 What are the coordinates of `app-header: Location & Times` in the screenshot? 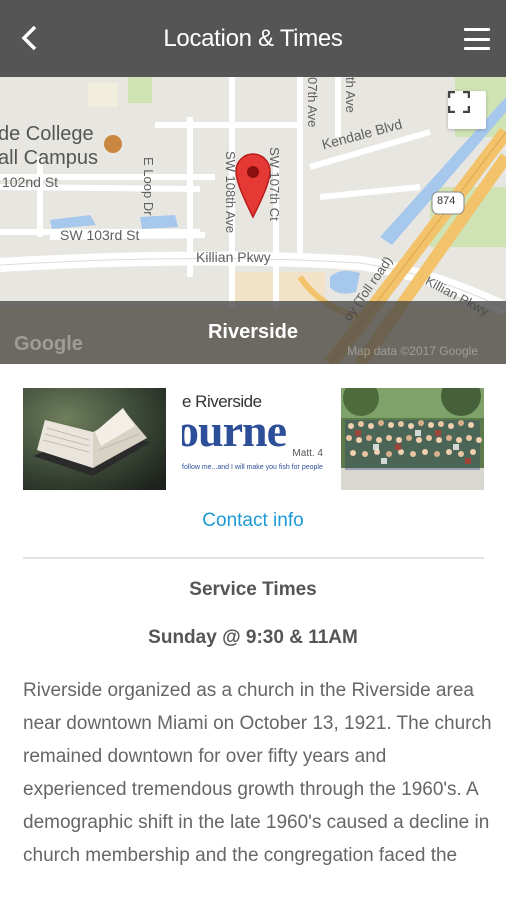 It's located at (253, 38).